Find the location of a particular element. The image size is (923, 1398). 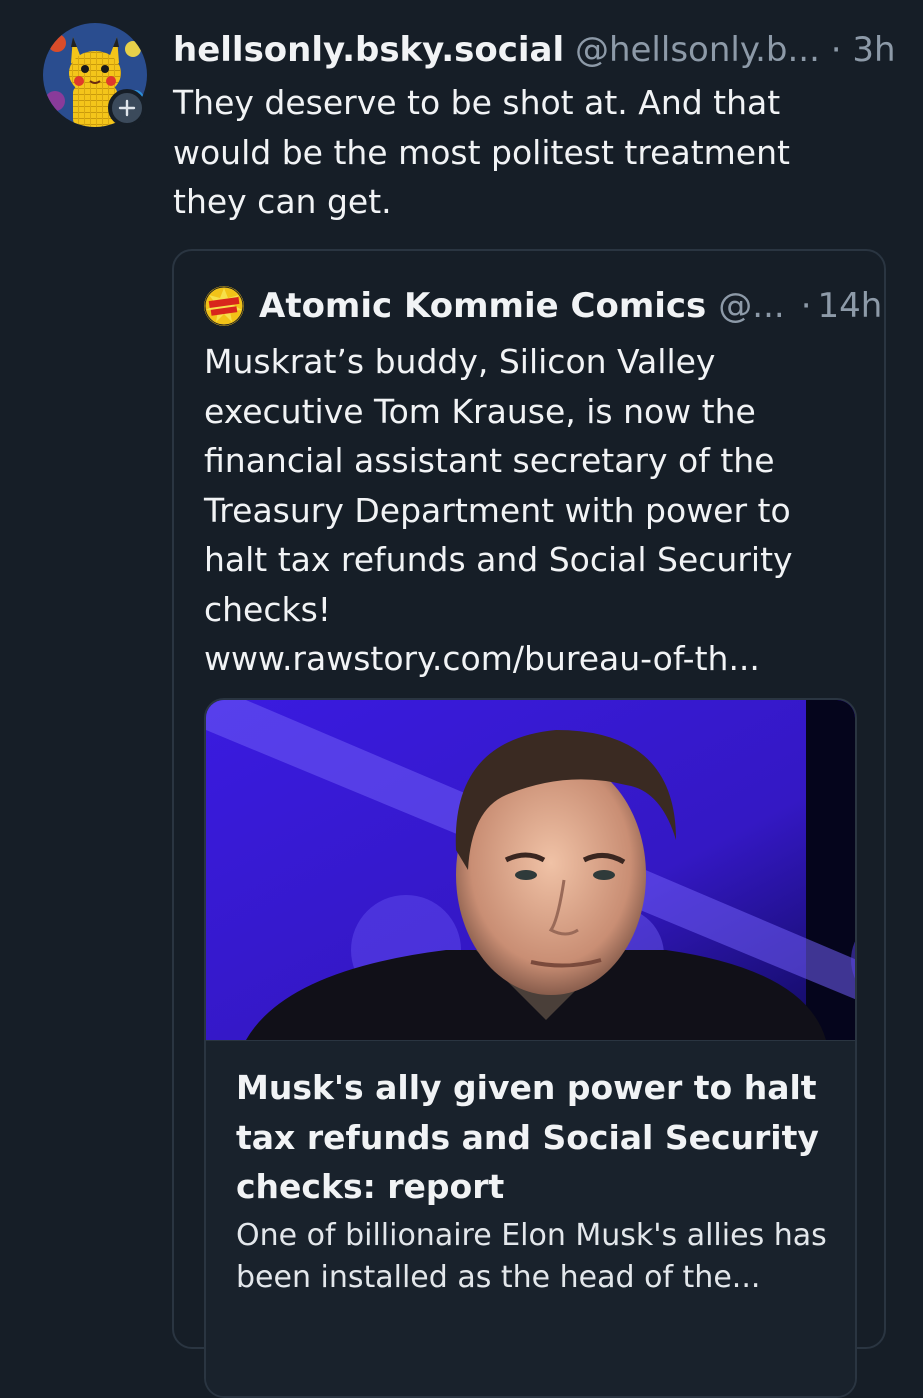

plus-icon is located at coordinates (127, 108).